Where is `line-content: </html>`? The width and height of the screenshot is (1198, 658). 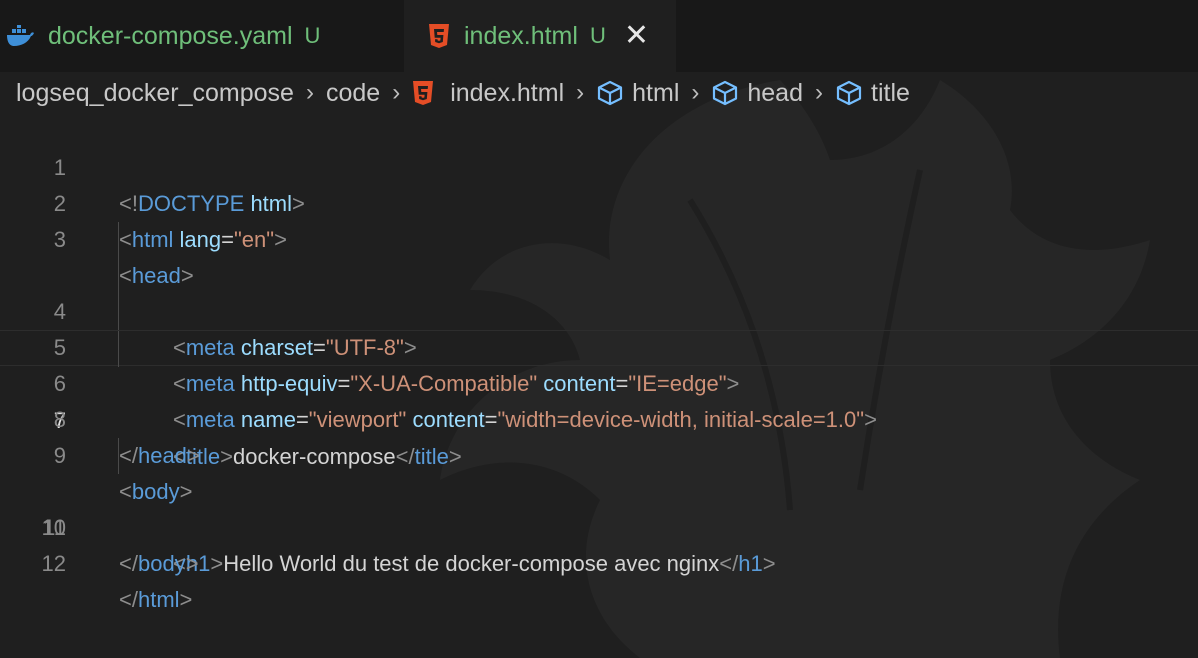 line-content: </html> is located at coordinates (155, 600).